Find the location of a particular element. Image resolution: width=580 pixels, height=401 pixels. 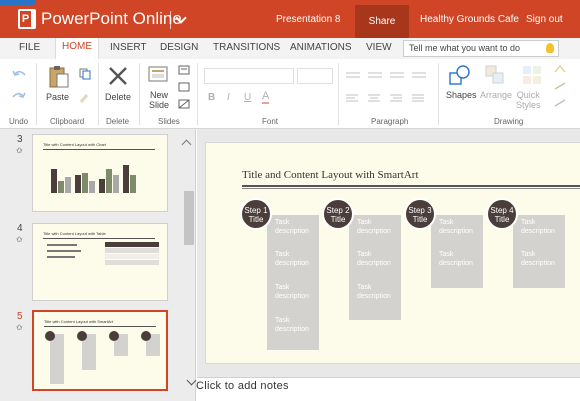

underline-icon: U is located at coordinates (247, 97).